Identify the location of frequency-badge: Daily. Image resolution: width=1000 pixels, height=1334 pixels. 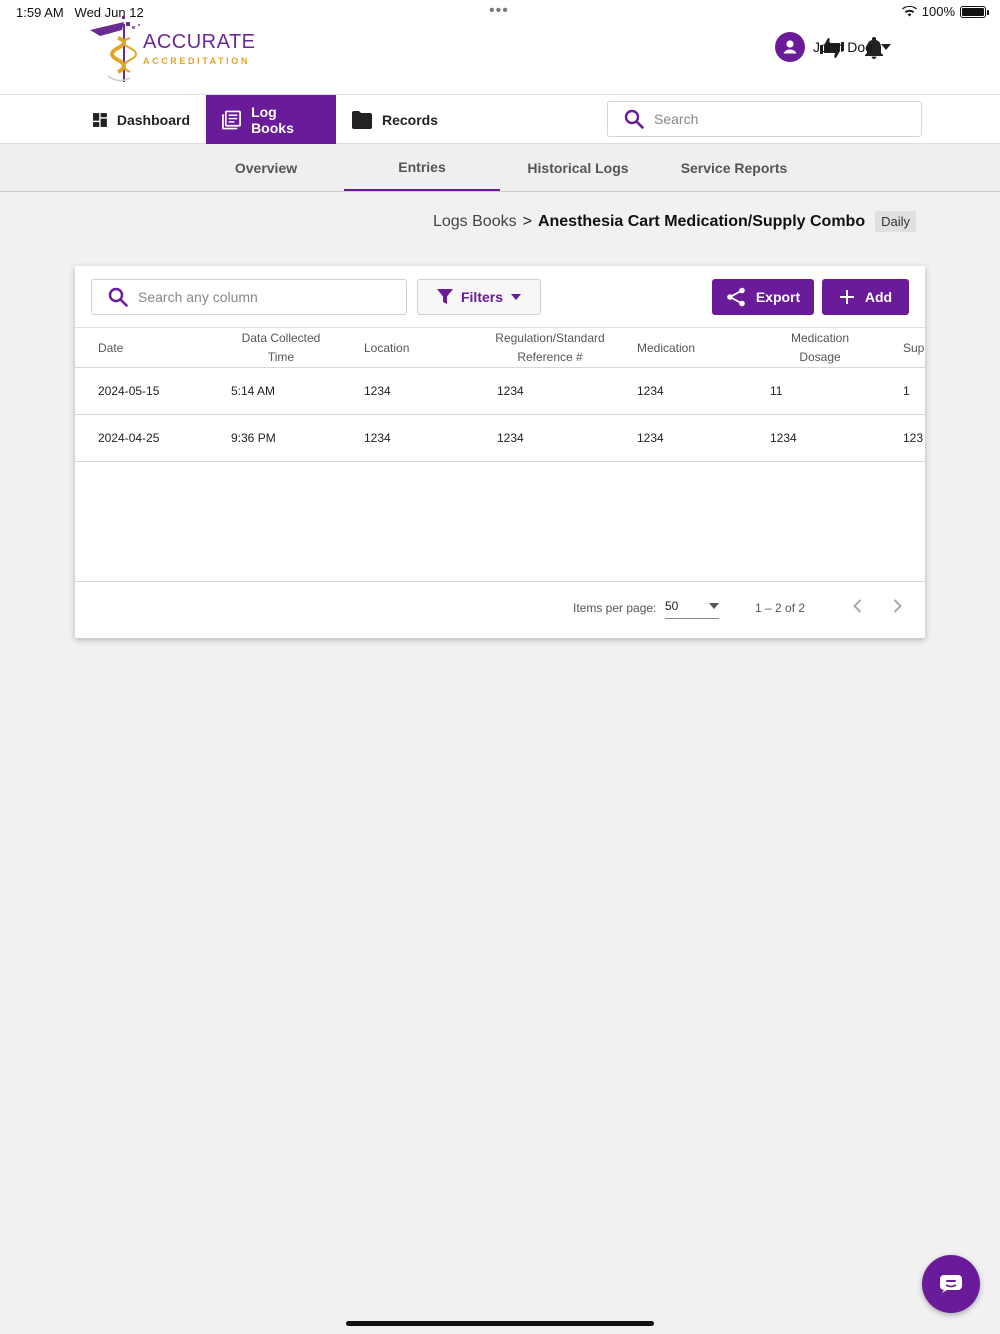
(895, 221).